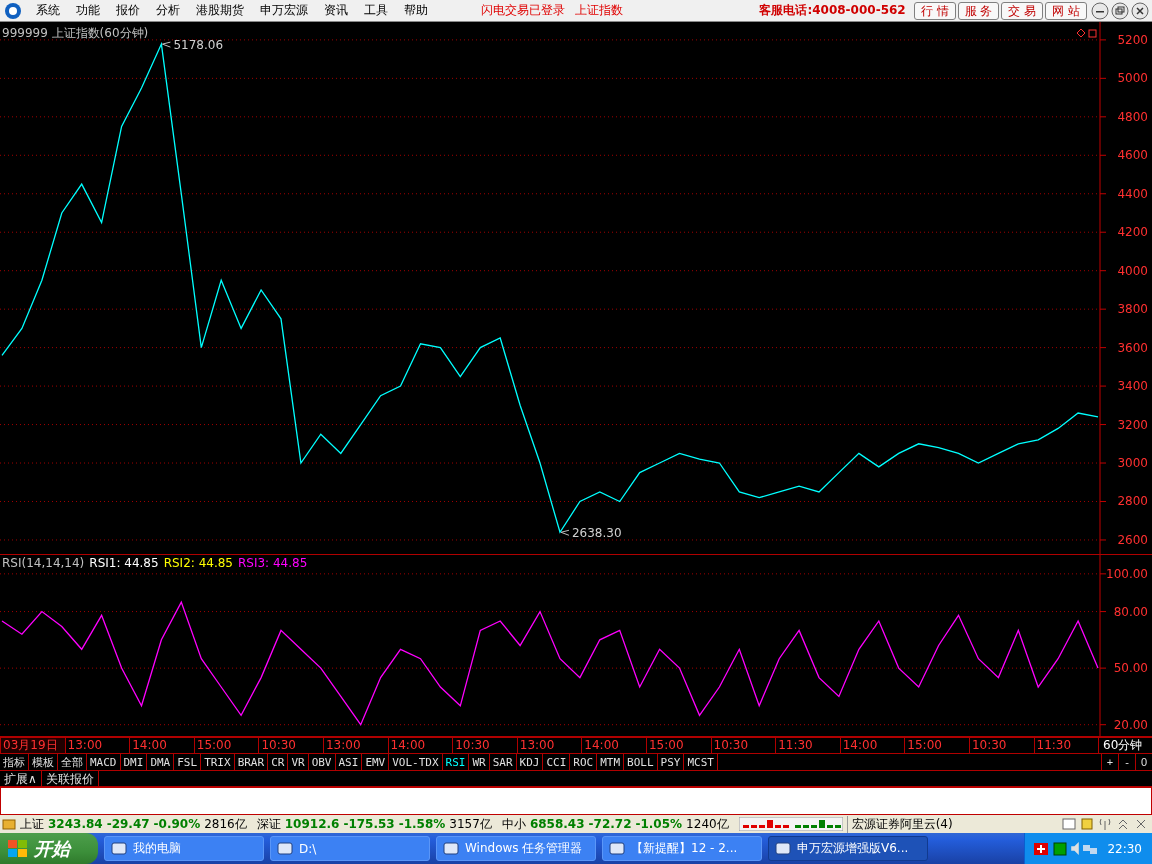  I want to click on status-notice: 闪电交易已登录, so click(523, 10).